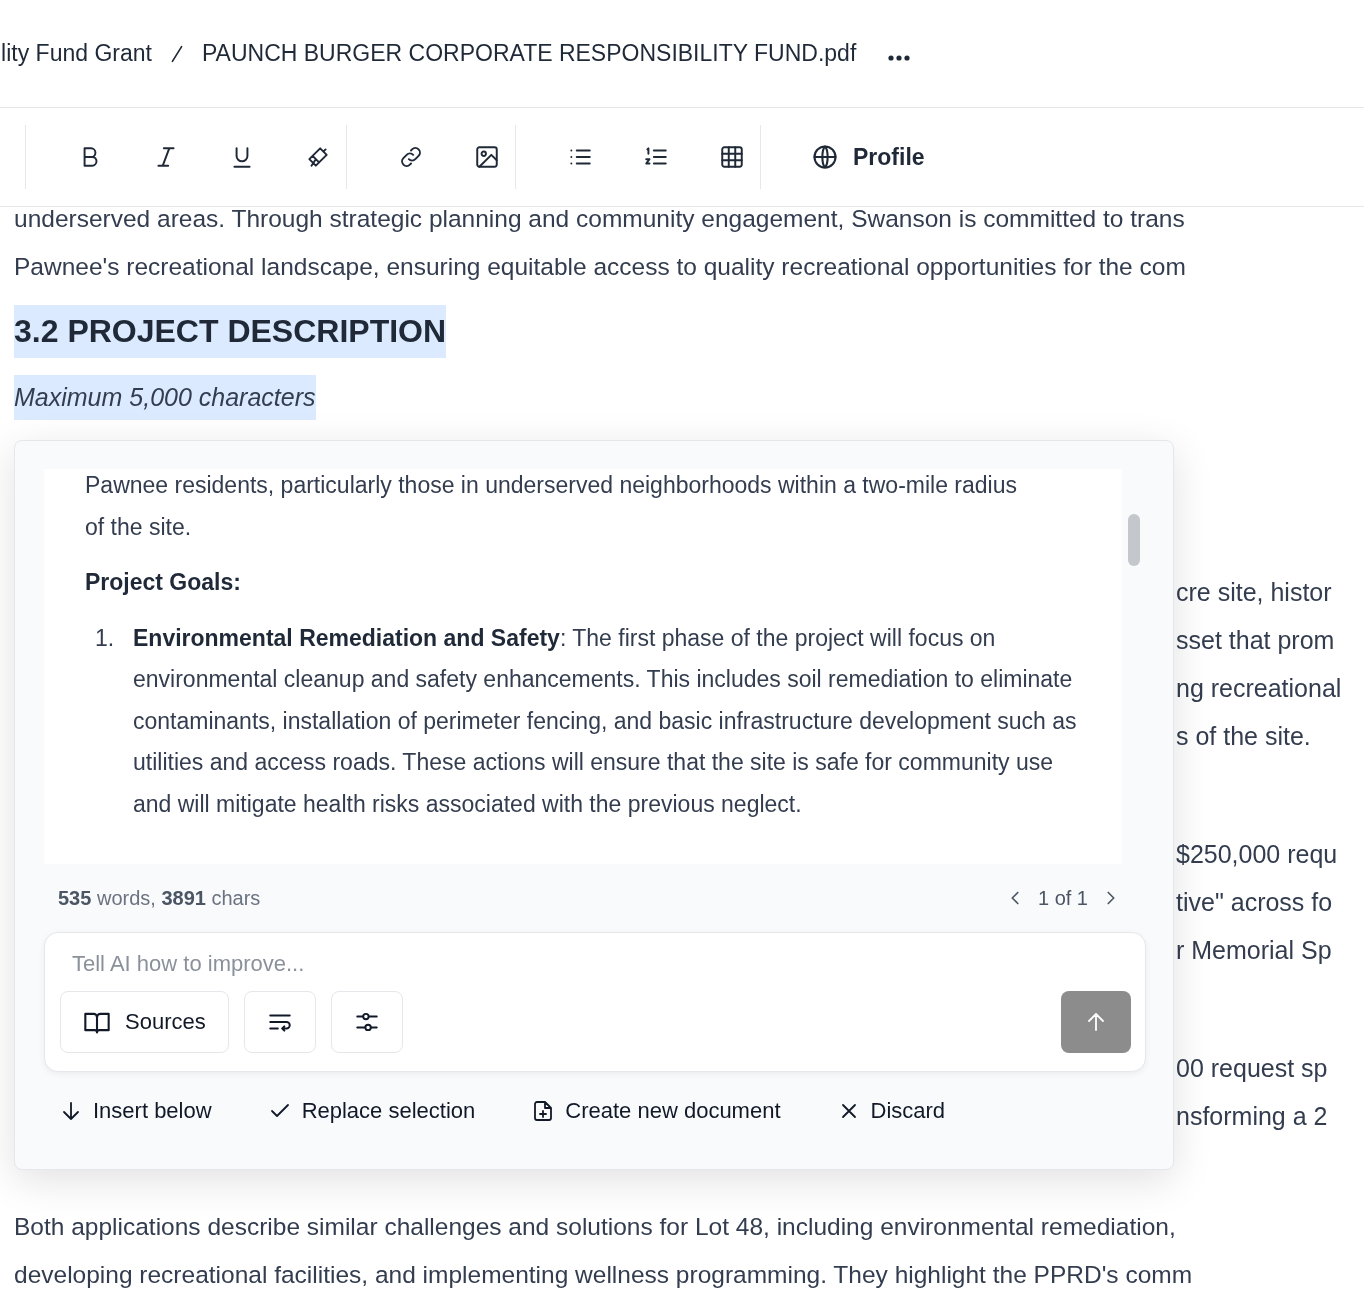  Describe the element at coordinates (165, 397) in the screenshot. I see `section-hint: Maximum 5,000 characters` at that location.